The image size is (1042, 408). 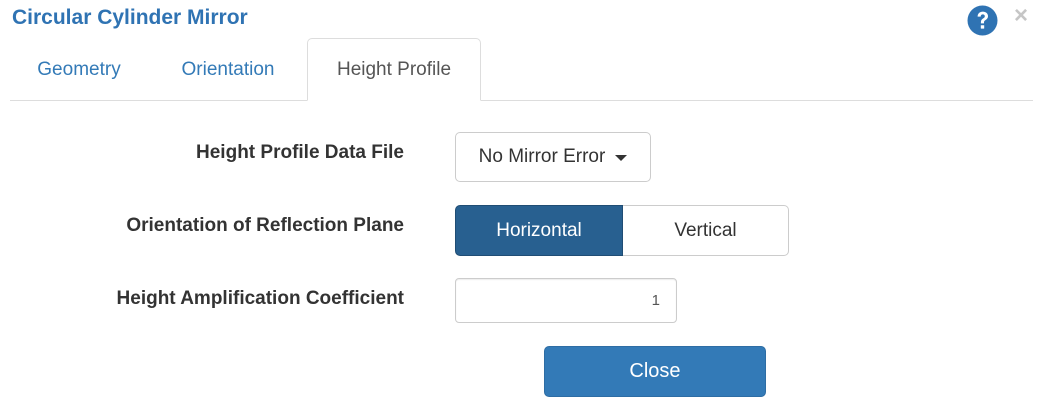 What do you see at coordinates (539, 230) in the screenshot?
I see `horizontal-button: Horizontal` at bounding box center [539, 230].